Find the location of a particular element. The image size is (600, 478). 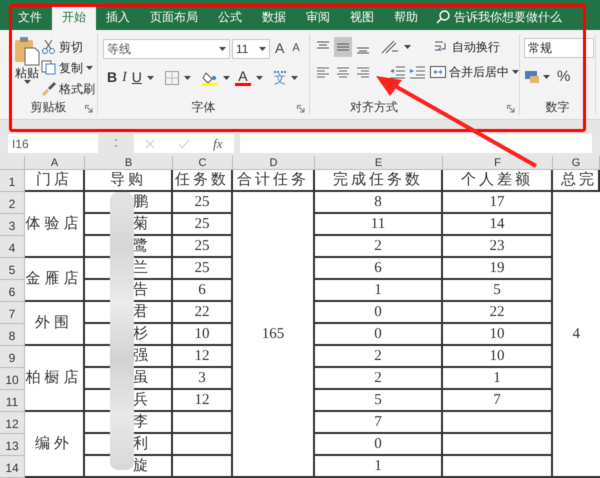

copy-button: 复制 is located at coordinates (68, 67).